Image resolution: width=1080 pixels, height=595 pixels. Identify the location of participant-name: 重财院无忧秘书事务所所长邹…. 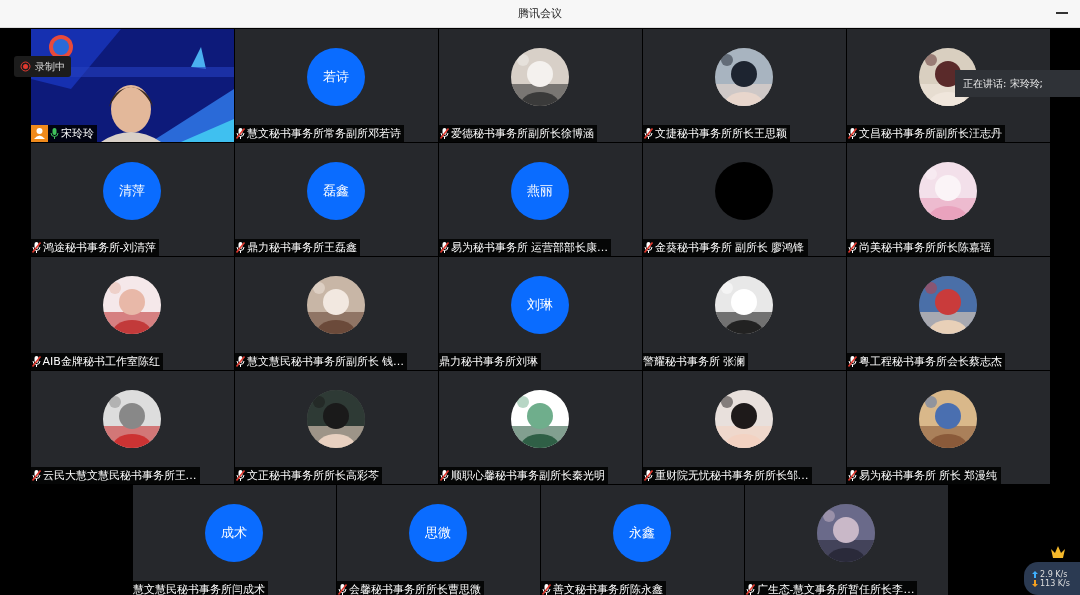
(731, 475).